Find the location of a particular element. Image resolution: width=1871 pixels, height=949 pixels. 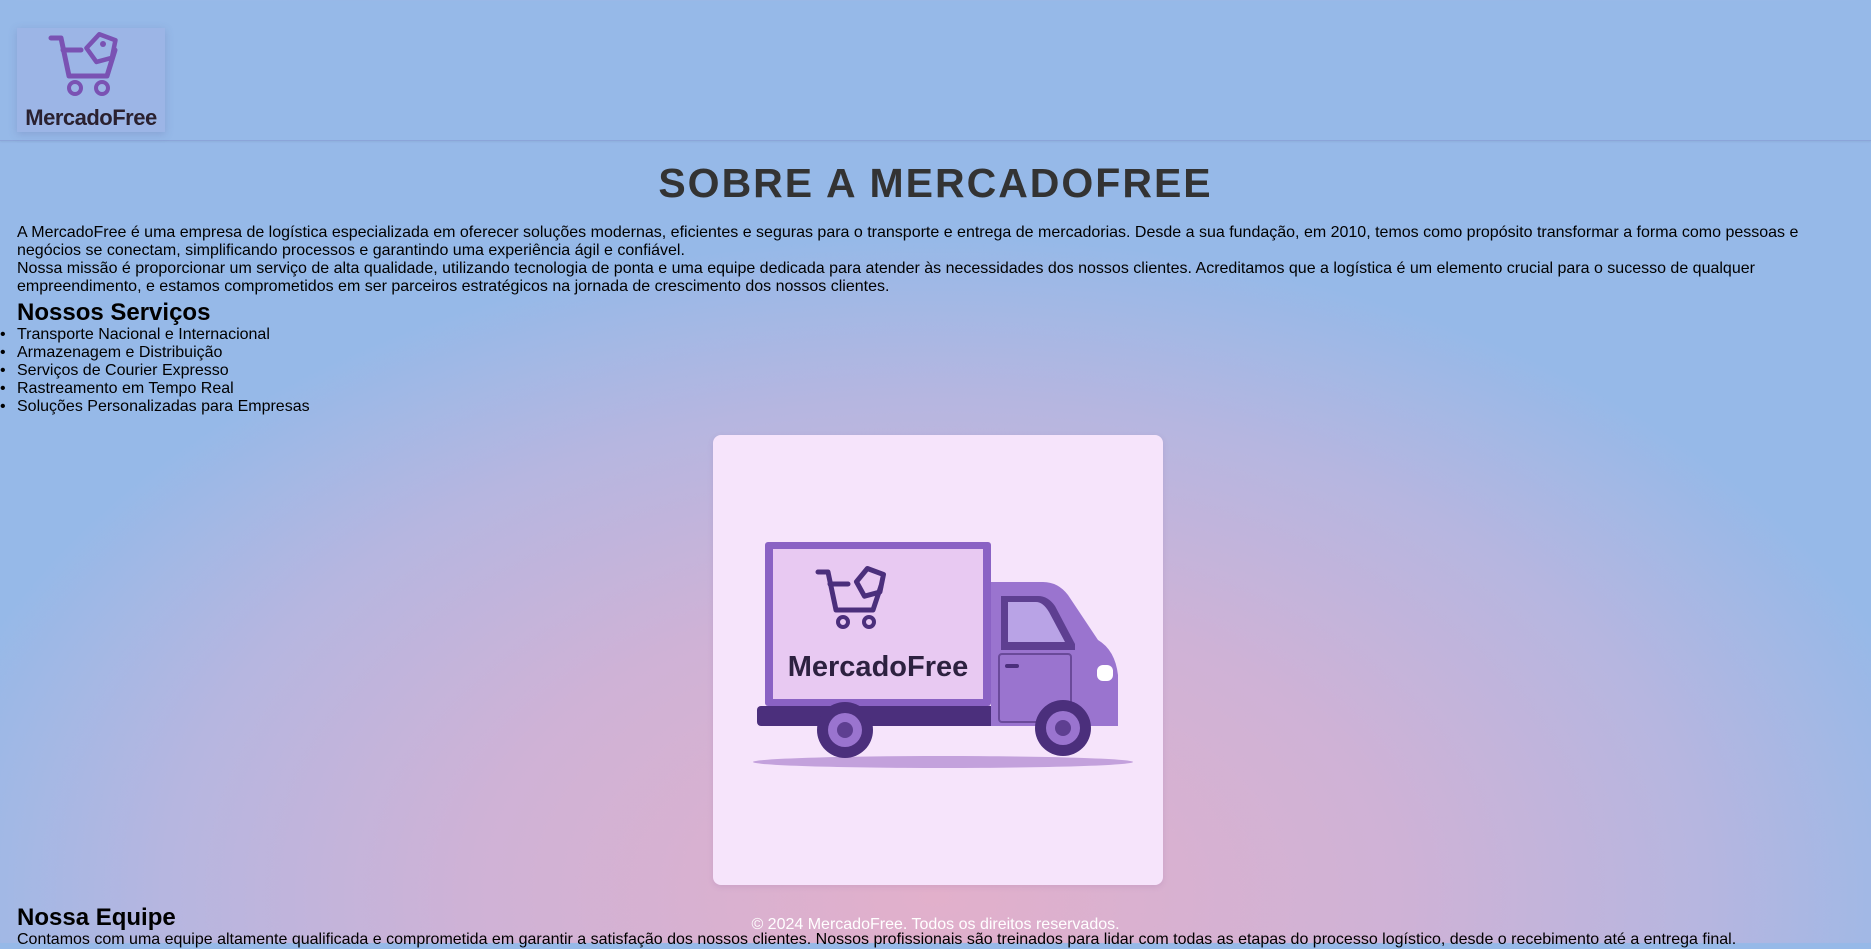

truck-image: MercadoFree is located at coordinates (938, 660).